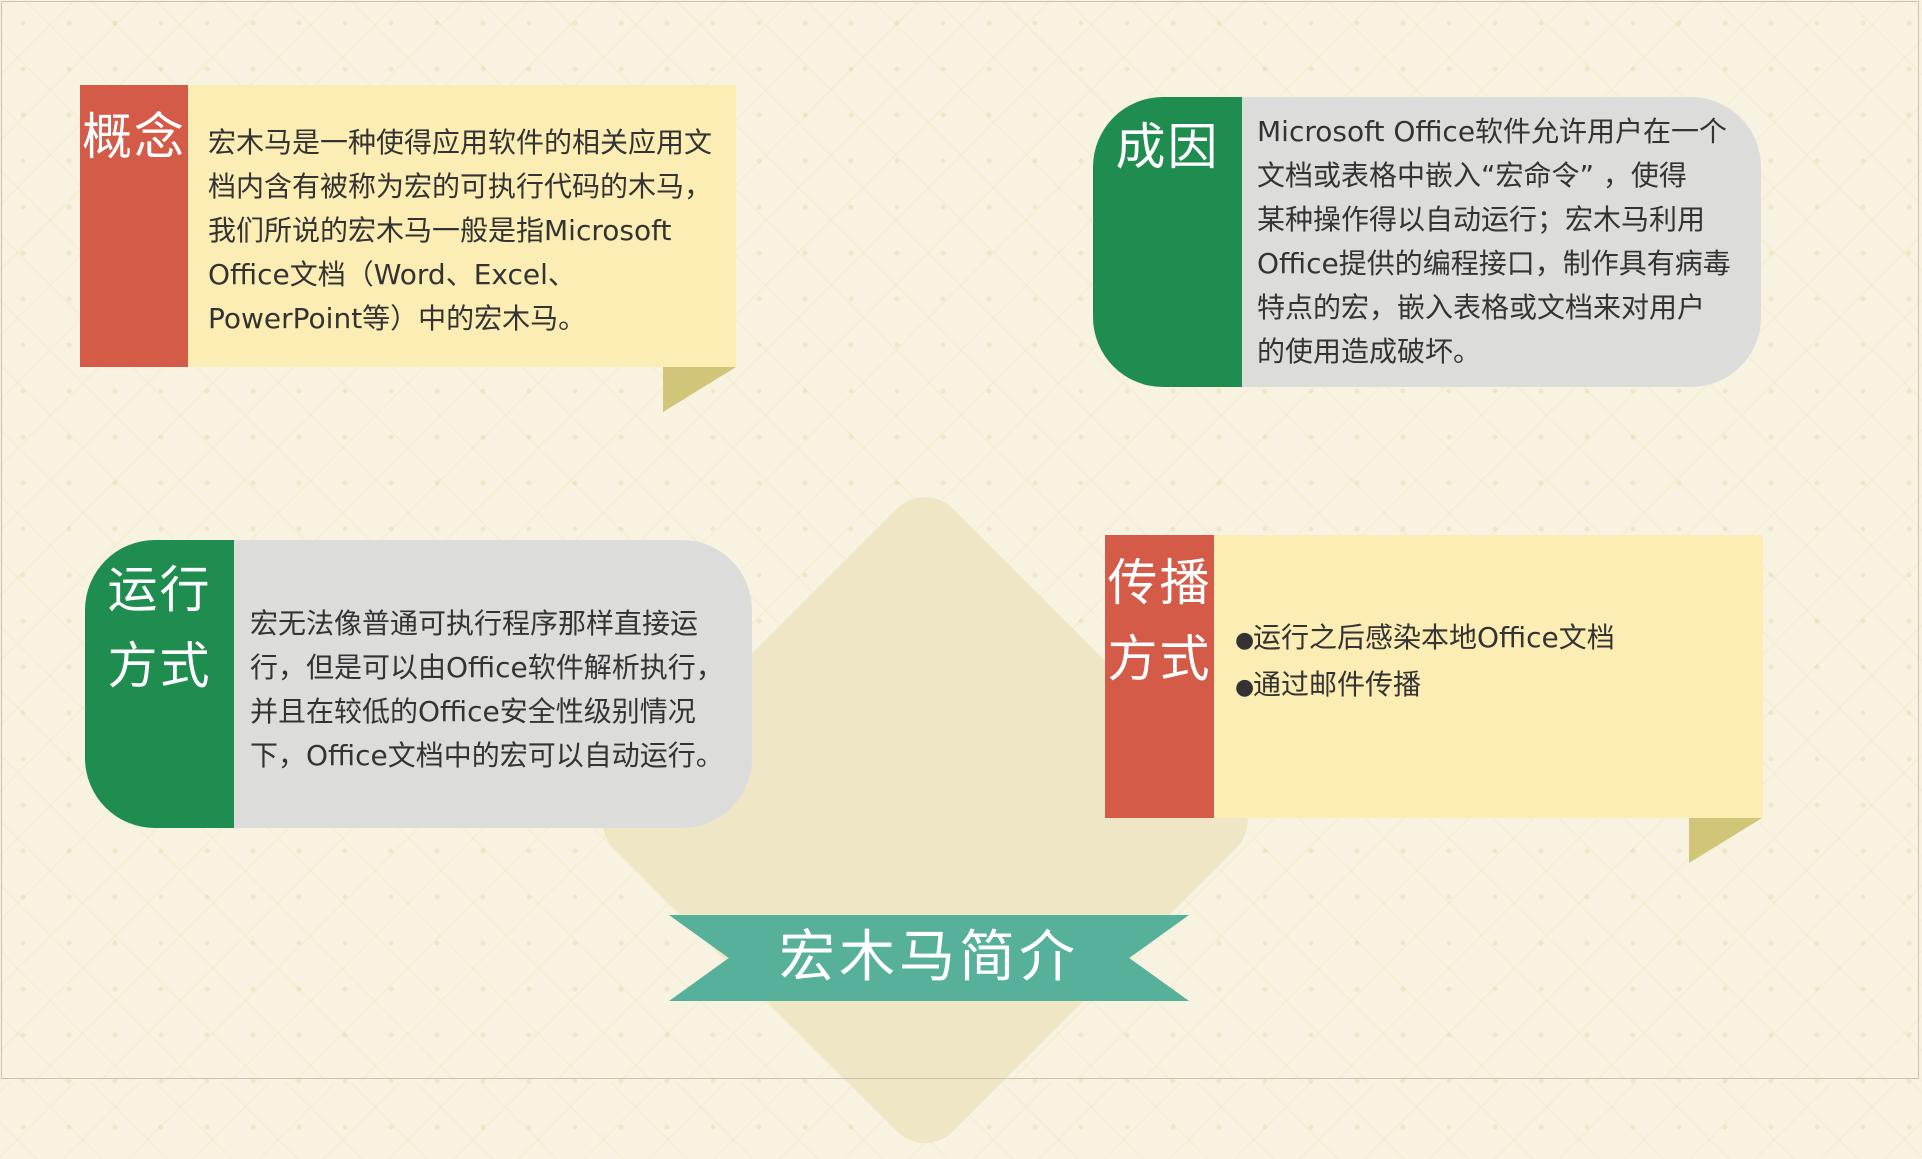 The image size is (1922, 1159). I want to click on spread-bullet-text: 通过邮件传播, so click(1337, 684).